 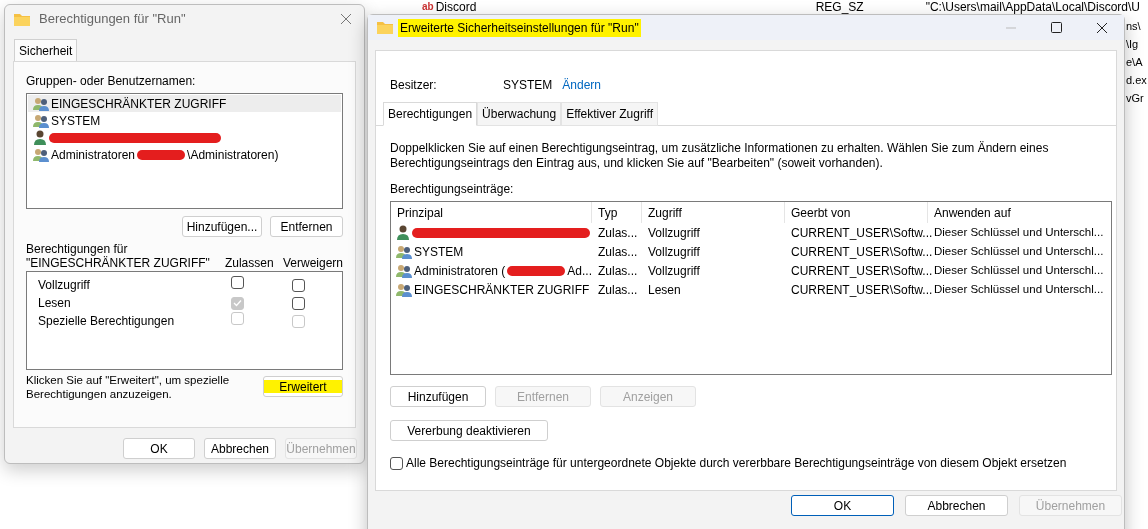 I want to click on permissions-label: Berechtigungen für, so click(x=77, y=249).